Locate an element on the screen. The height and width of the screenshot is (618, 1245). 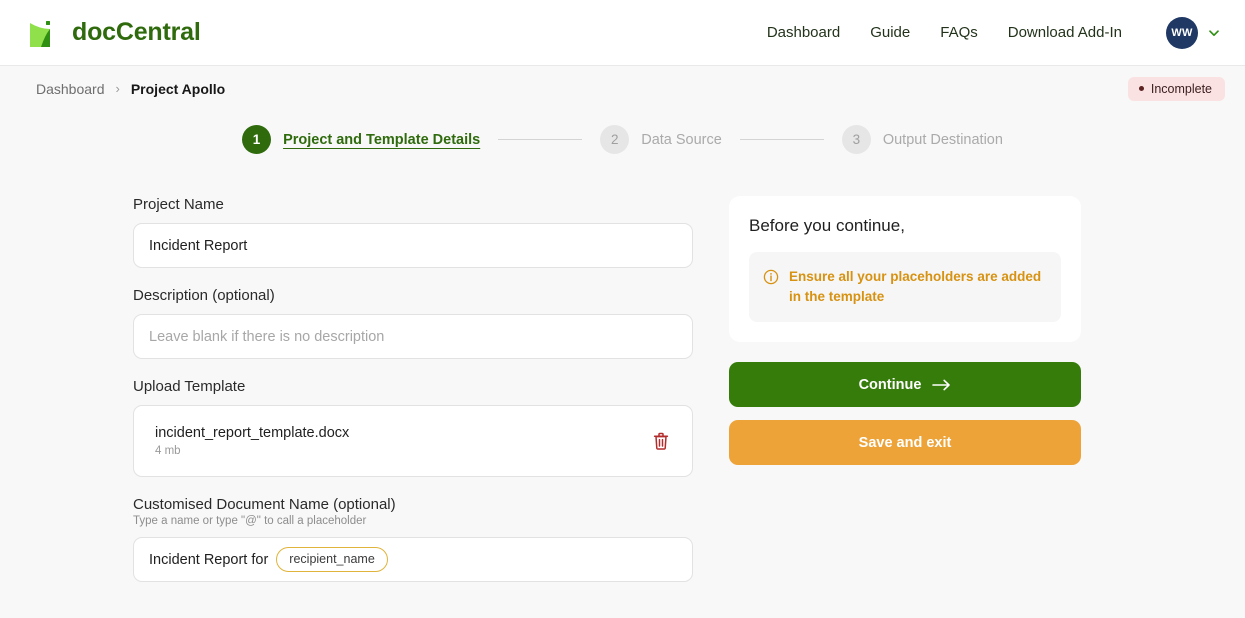
brand: docCentral is located at coordinates (114, 33).